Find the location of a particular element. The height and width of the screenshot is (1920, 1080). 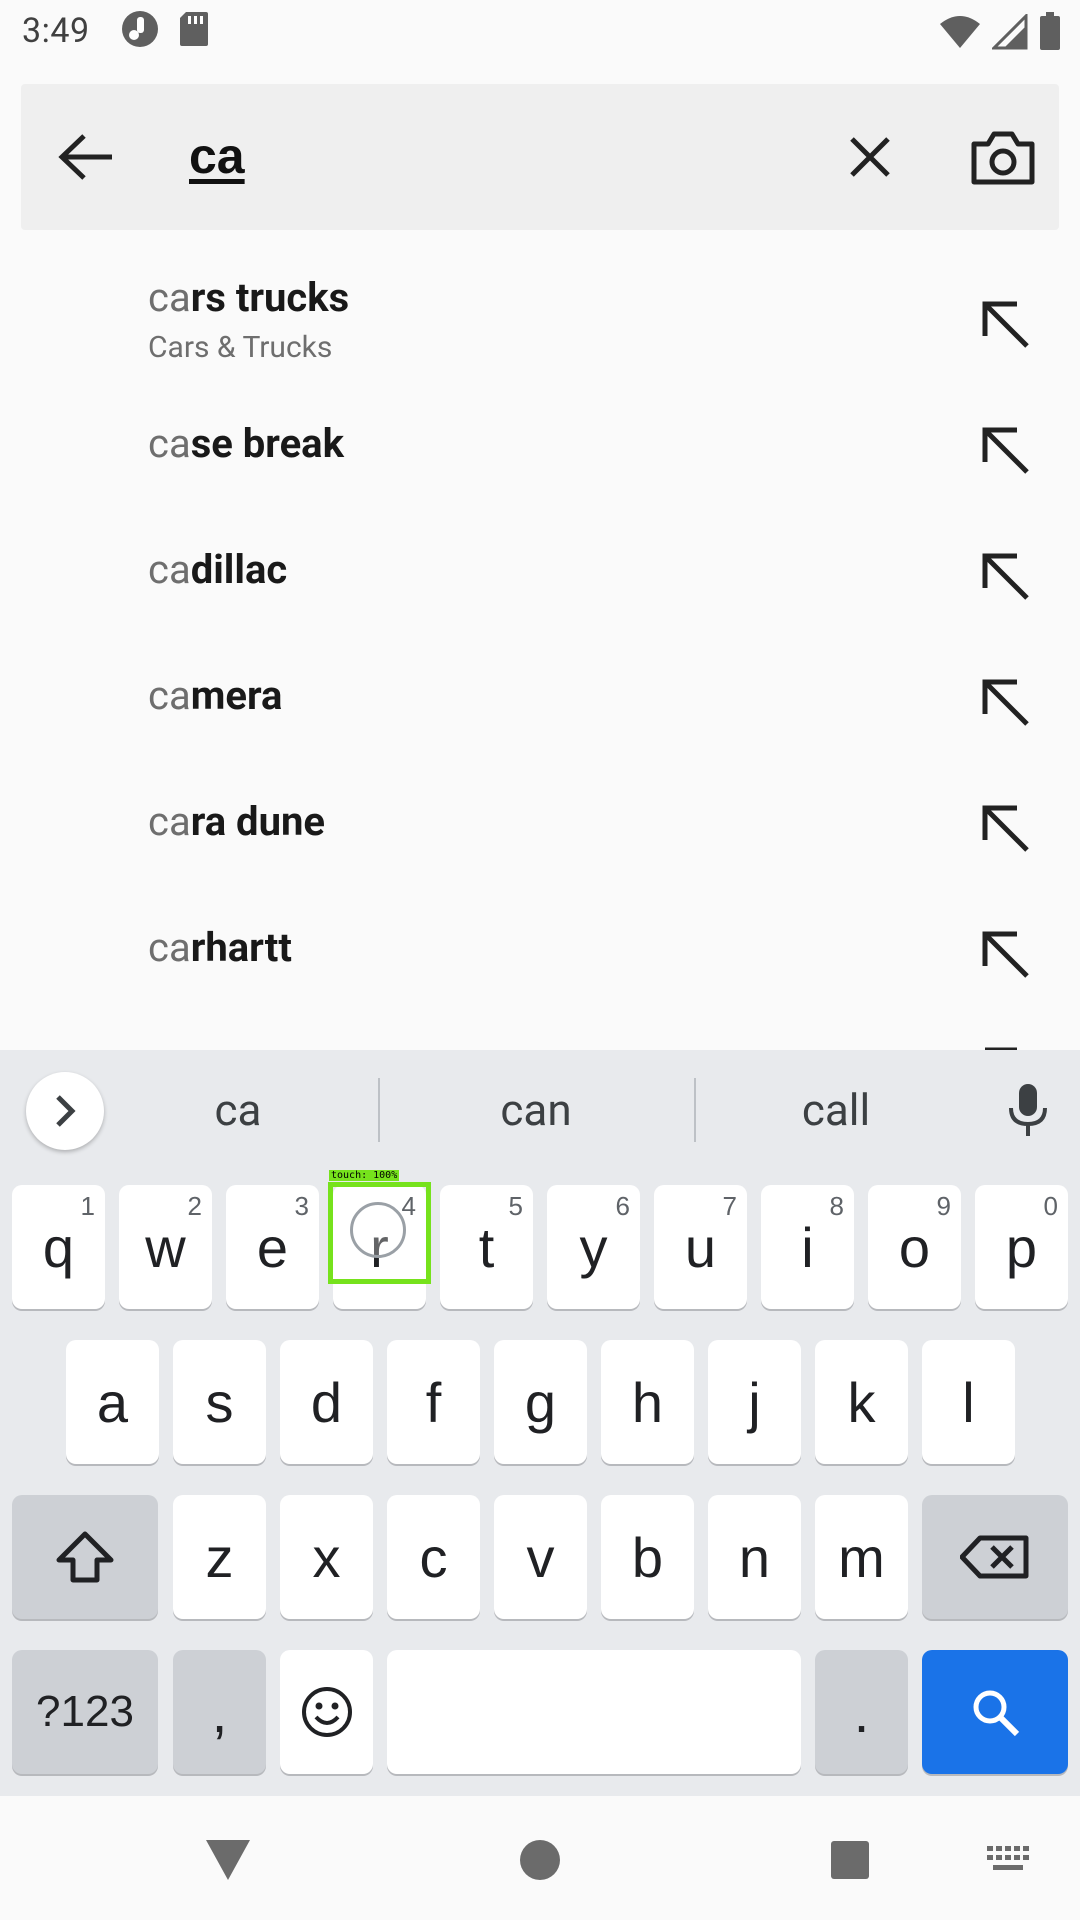

square-icon is located at coordinates (850, 1860).